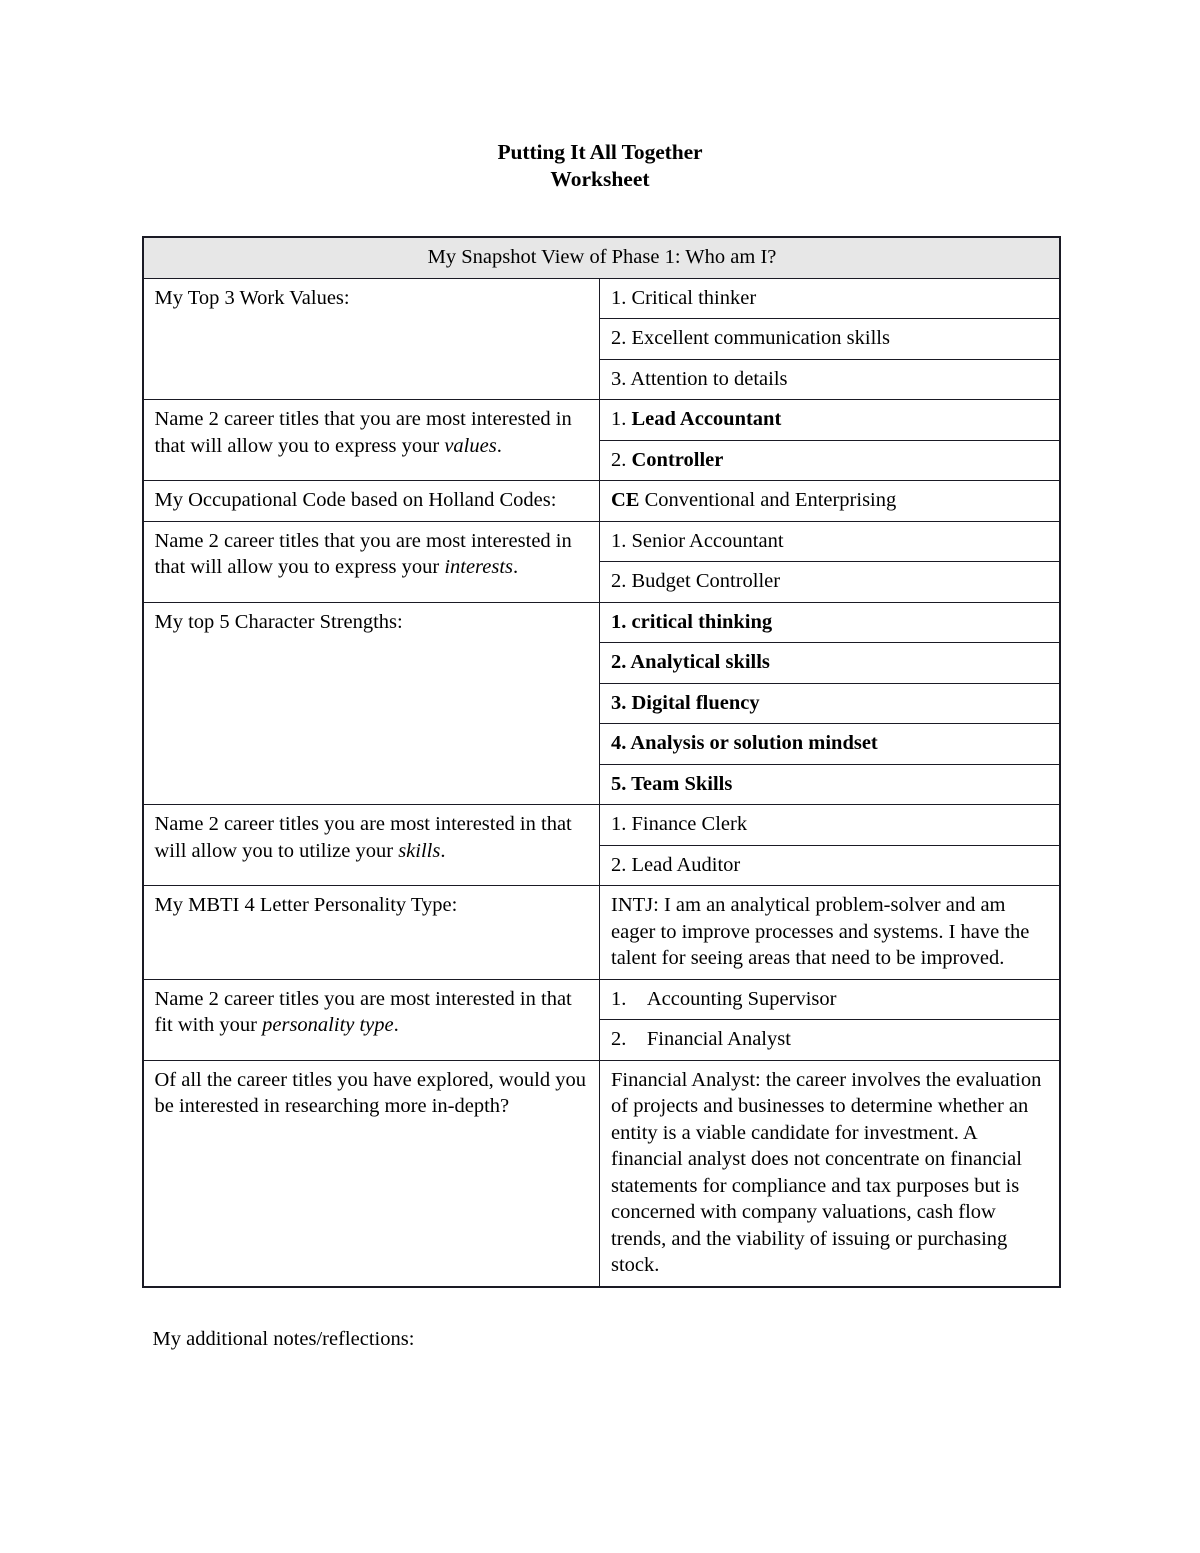  Describe the element at coordinates (744, 743) in the screenshot. I see `text-run: 4. Analysis or solution mindset` at that location.